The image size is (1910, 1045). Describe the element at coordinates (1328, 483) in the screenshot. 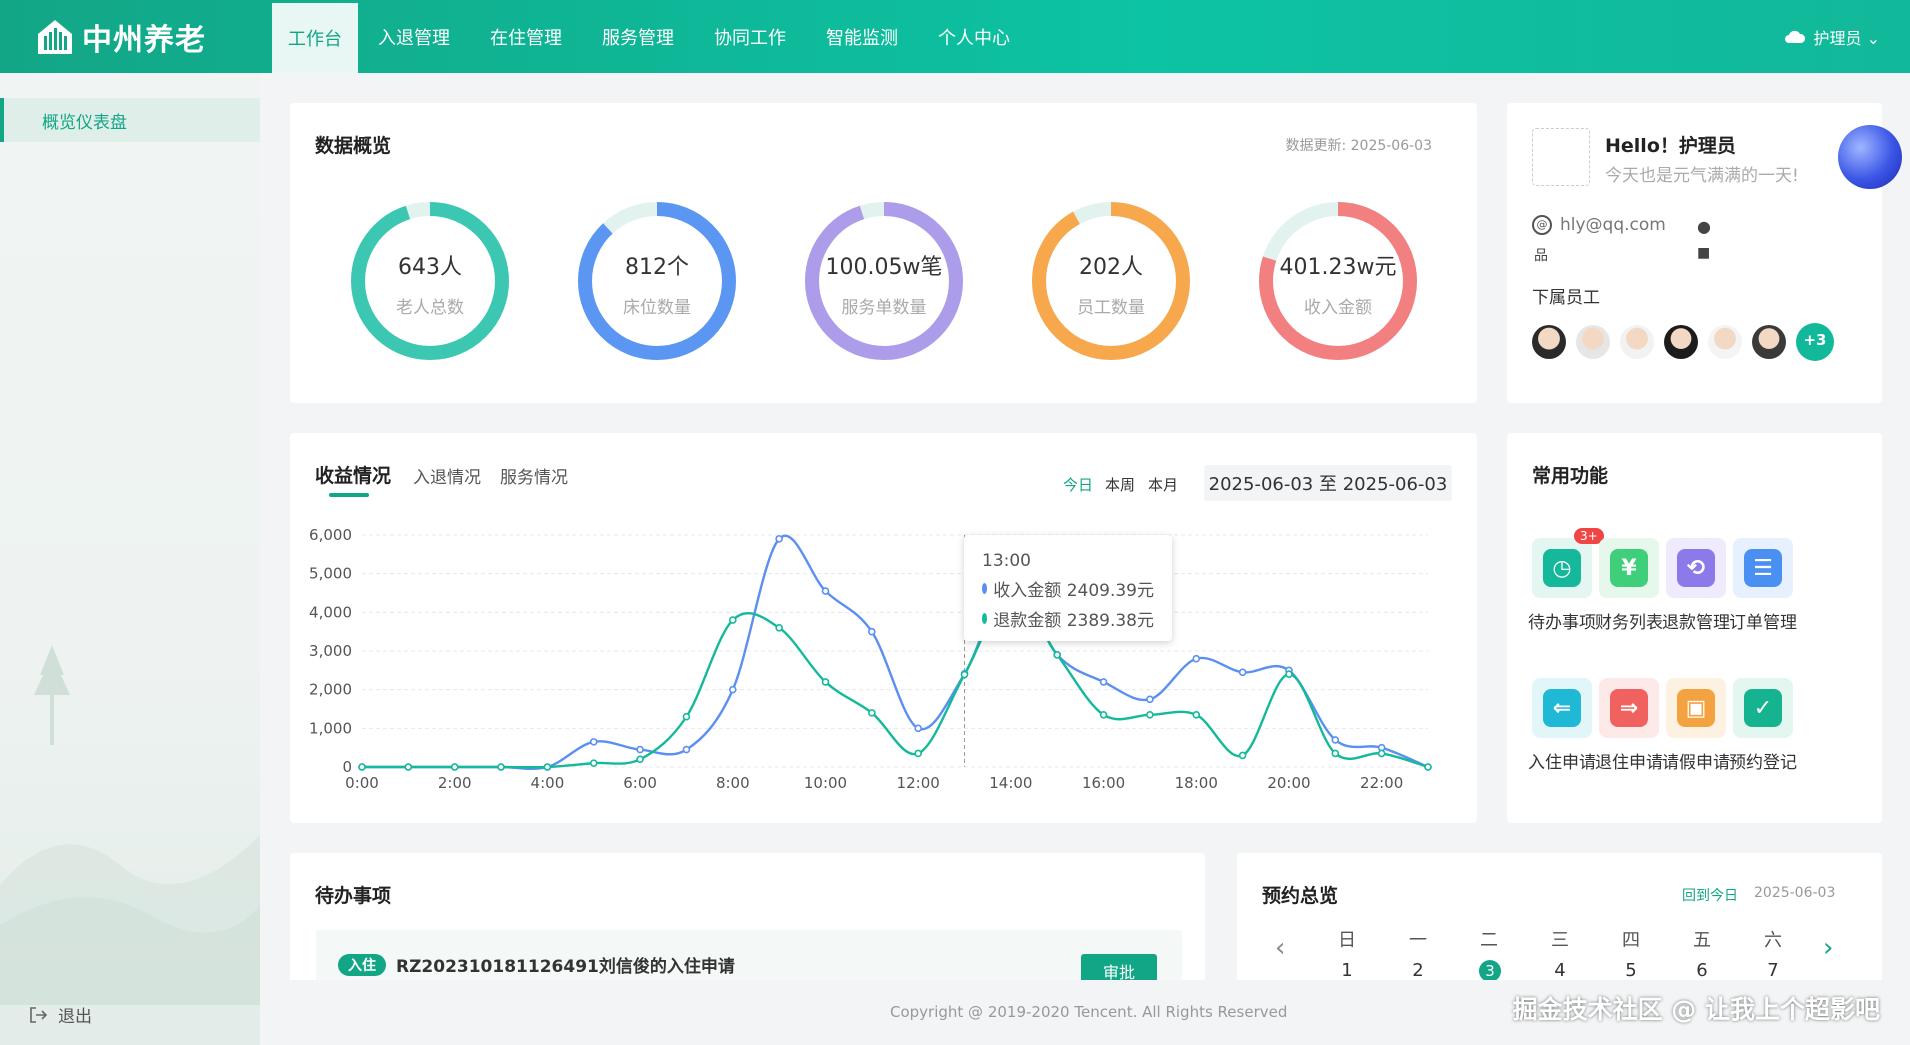

I see `date-range-picker: 2025-06-03 至 2025-06-03` at that location.